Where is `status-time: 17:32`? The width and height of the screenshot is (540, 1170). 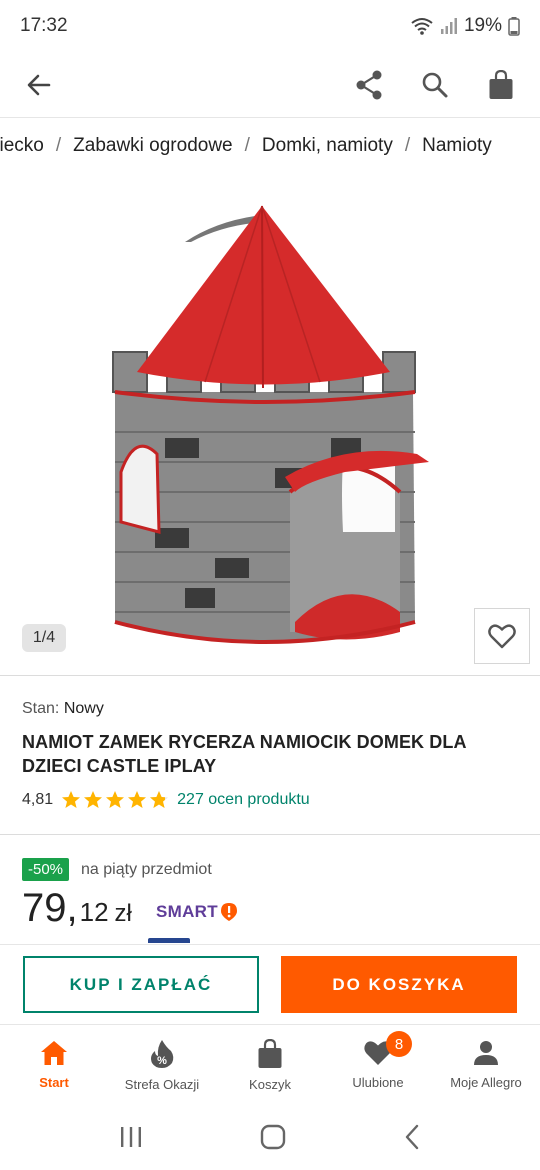 status-time: 17:32 is located at coordinates (44, 25).